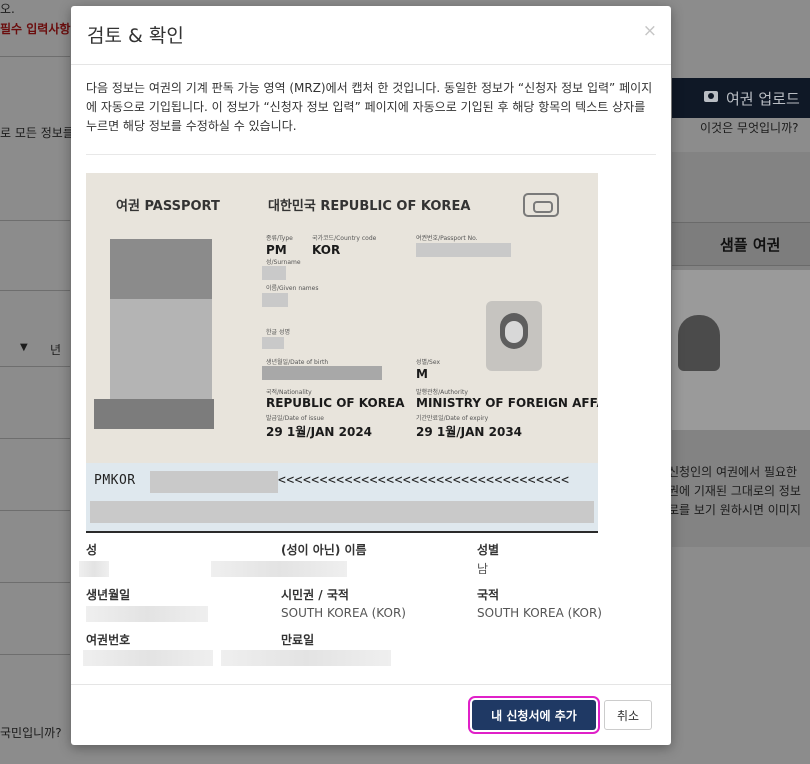 The image size is (810, 764). Describe the element at coordinates (749, 127) in the screenshot. I see `what-is-this-link: 이것은 무엇입니까?` at that location.